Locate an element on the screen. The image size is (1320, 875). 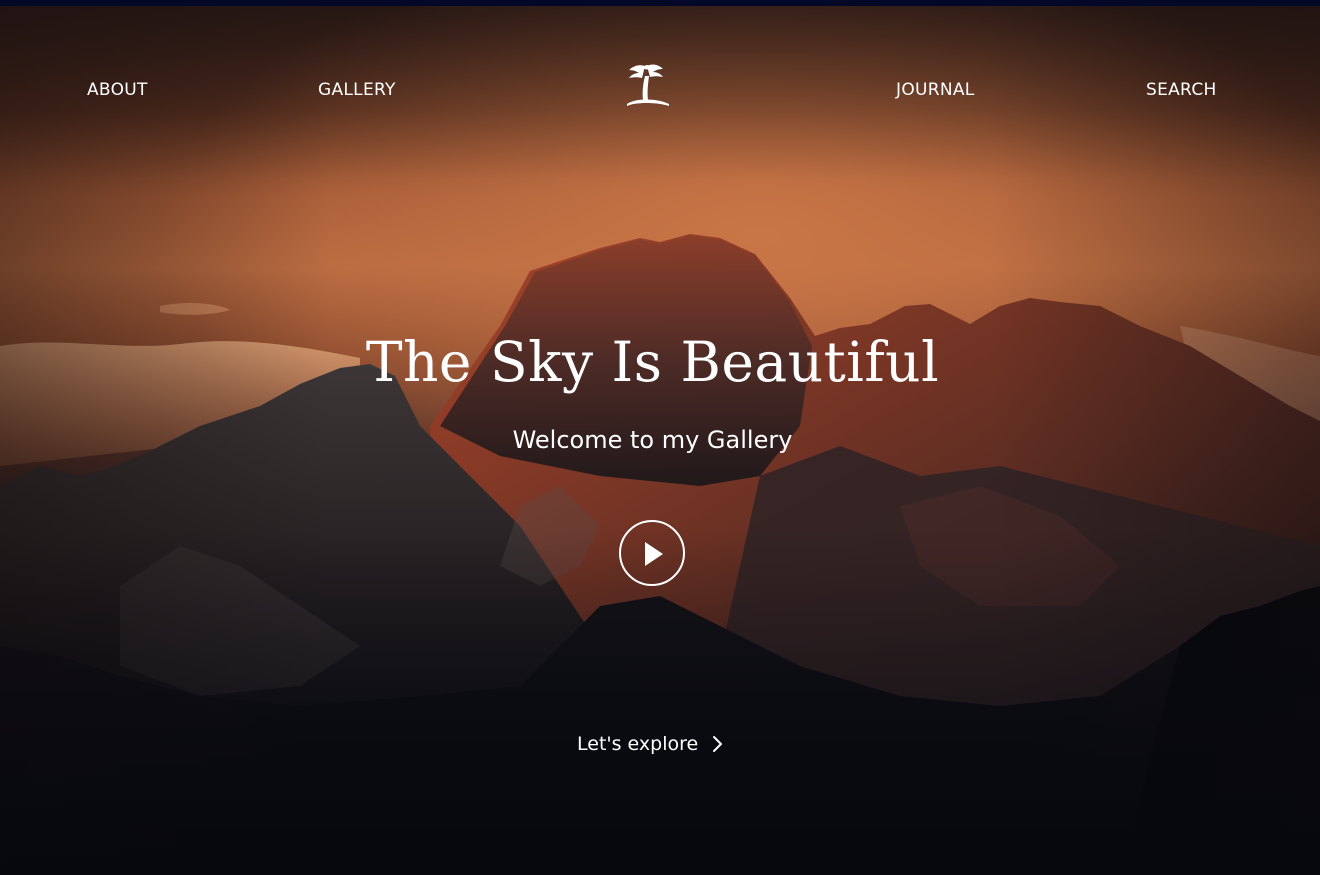
play-video-button is located at coordinates (652, 553).